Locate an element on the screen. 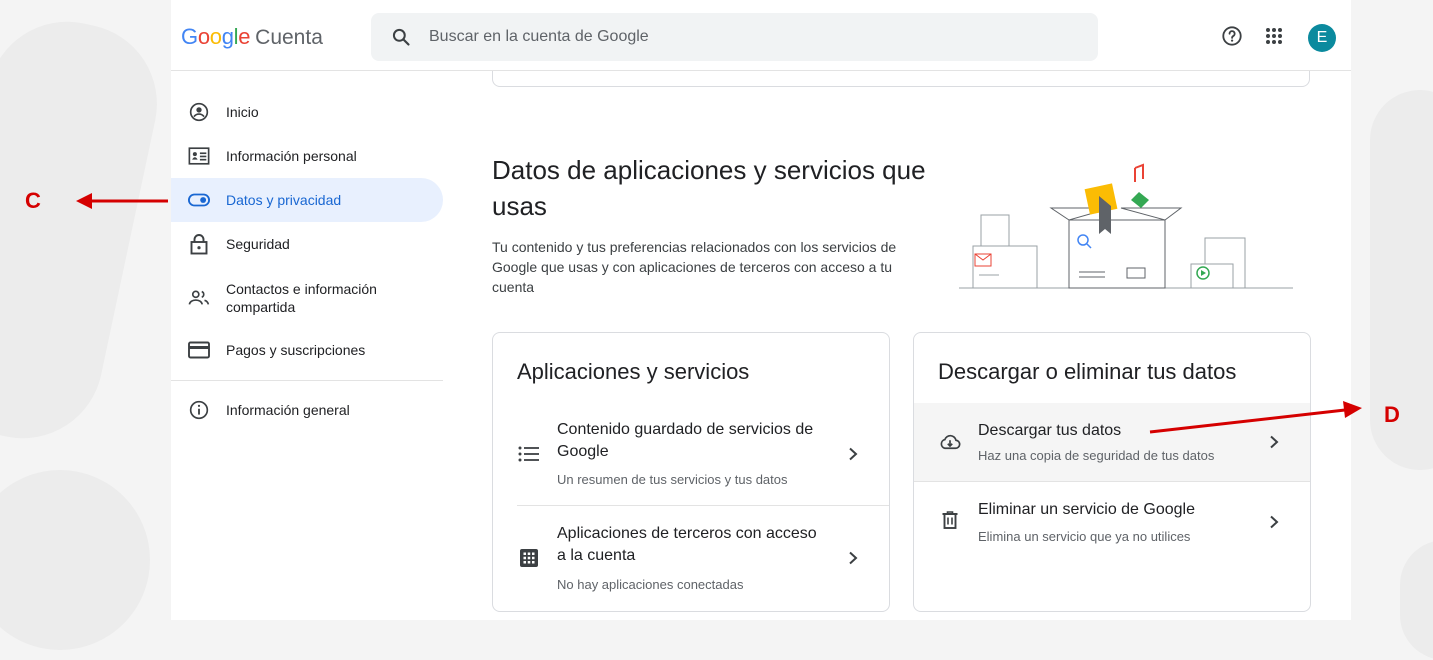 This screenshot has height=660, width=1433. sidebar-item-contactos: Contactos e información compartida is located at coordinates (307, 298).